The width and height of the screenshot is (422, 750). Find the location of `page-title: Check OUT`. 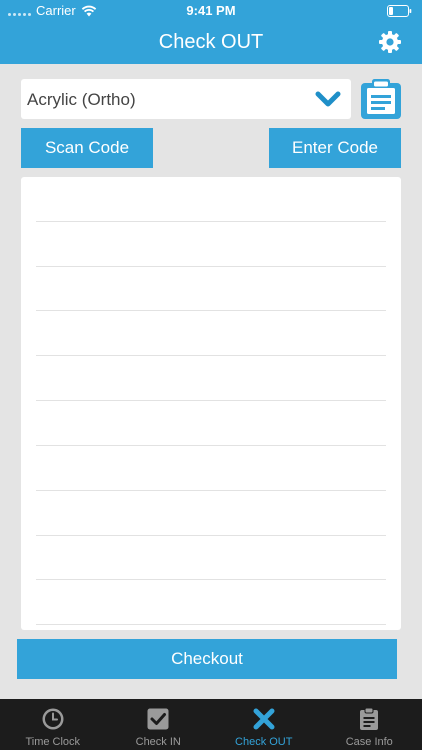

page-title: Check OUT is located at coordinates (211, 42).